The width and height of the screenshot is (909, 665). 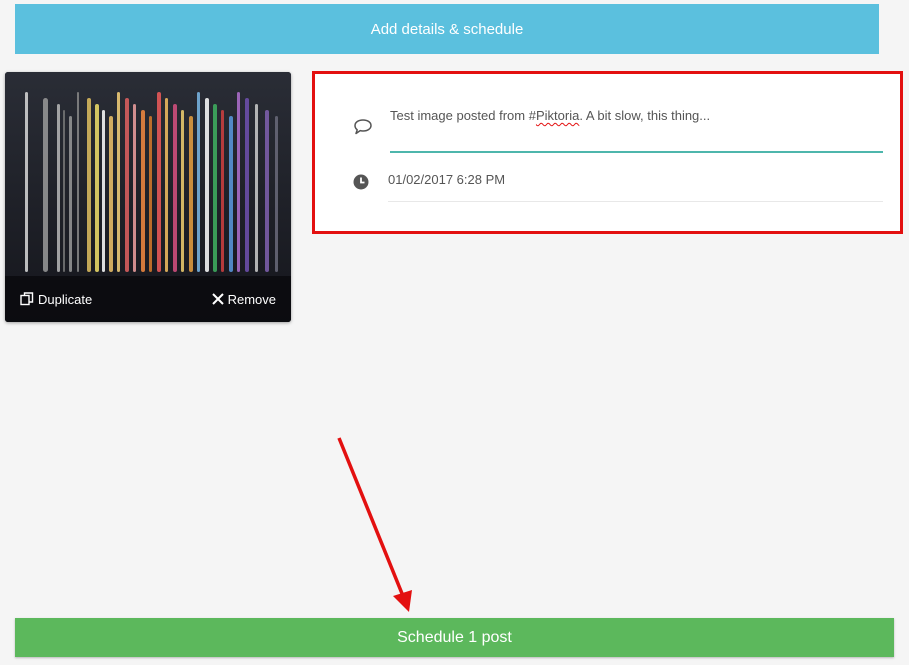 What do you see at coordinates (374, 524) in the screenshot?
I see `annotation-arrow` at bounding box center [374, 524].